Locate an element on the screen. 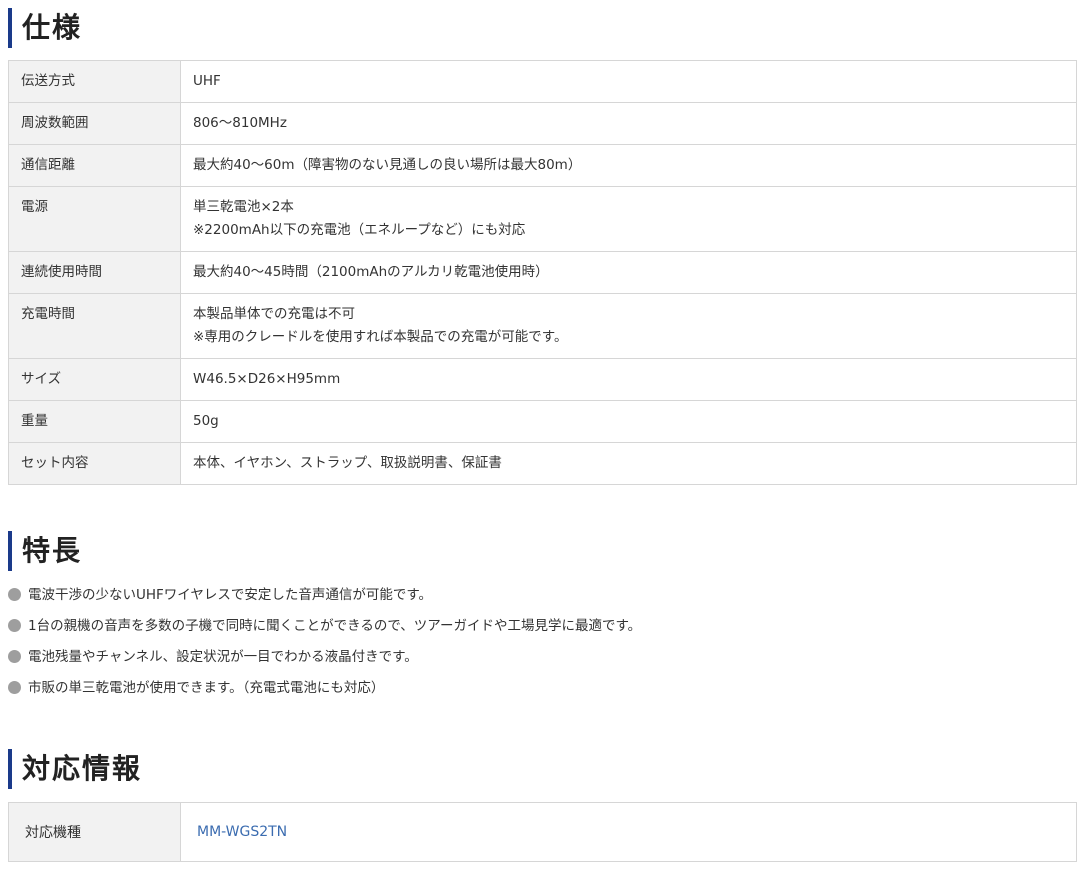 The width and height of the screenshot is (1082, 874). feature-text: 電池残量やチャンネル、設定状況が一目でわかる液晶付きです。 is located at coordinates (223, 657).